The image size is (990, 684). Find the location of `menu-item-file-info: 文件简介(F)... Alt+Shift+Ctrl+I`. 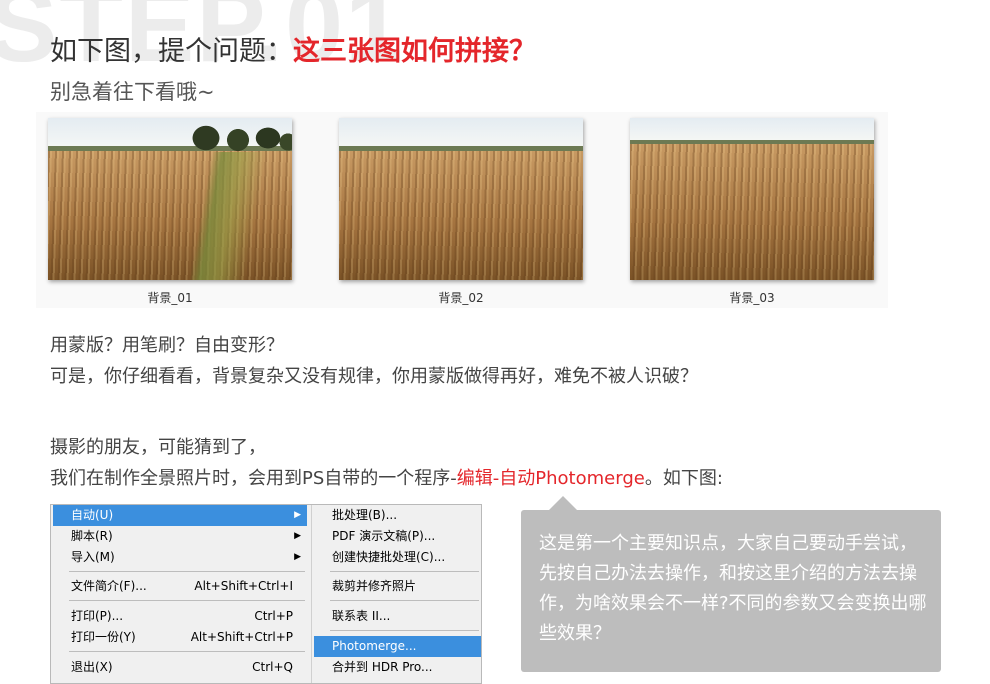

menu-item-file-info: 文件简介(F)... Alt+Shift+Ctrl+I is located at coordinates (180, 586).